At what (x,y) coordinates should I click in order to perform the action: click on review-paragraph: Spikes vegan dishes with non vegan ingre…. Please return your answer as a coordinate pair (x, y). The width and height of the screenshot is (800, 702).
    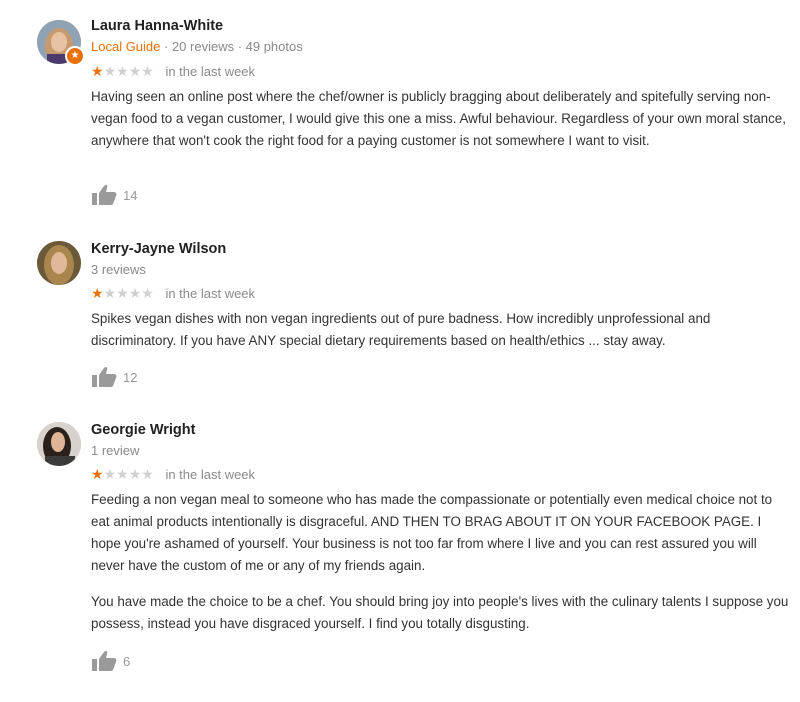
    Looking at the image, I should click on (401, 329).